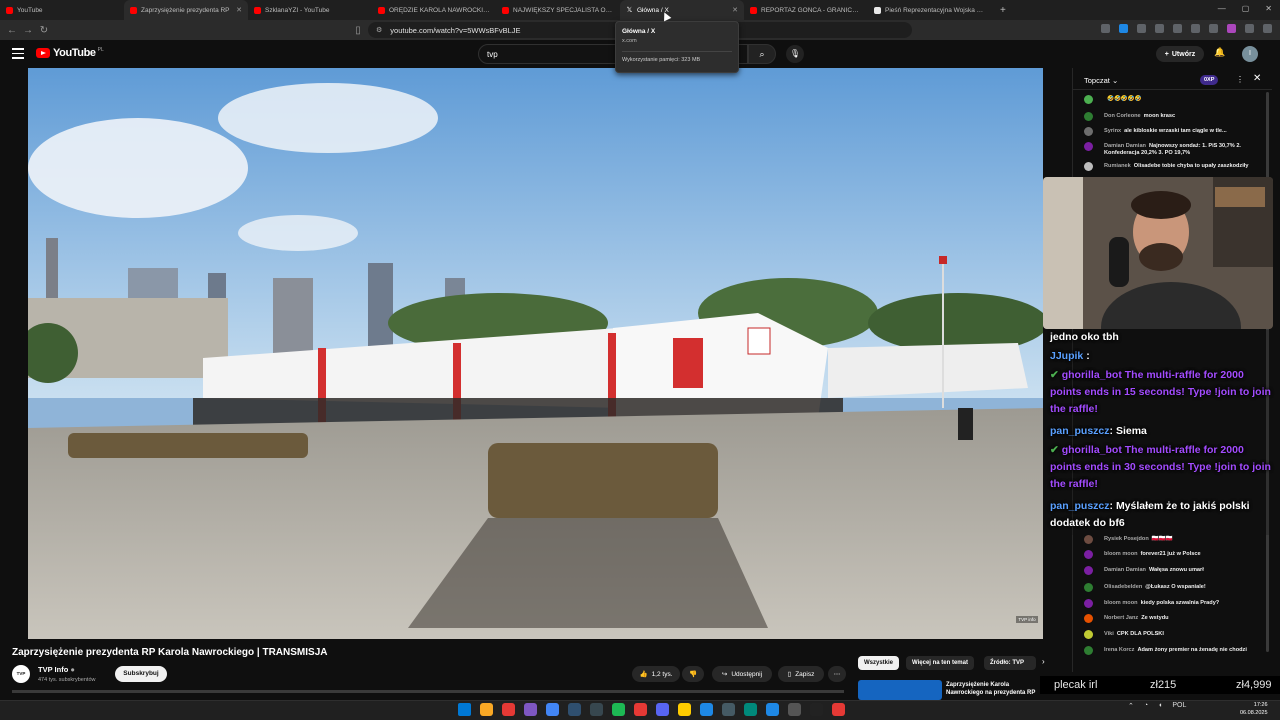  What do you see at coordinates (682, 10) in the screenshot?
I see `browser-tab-active: 𝕏 Główna / X ✕` at bounding box center [682, 10].